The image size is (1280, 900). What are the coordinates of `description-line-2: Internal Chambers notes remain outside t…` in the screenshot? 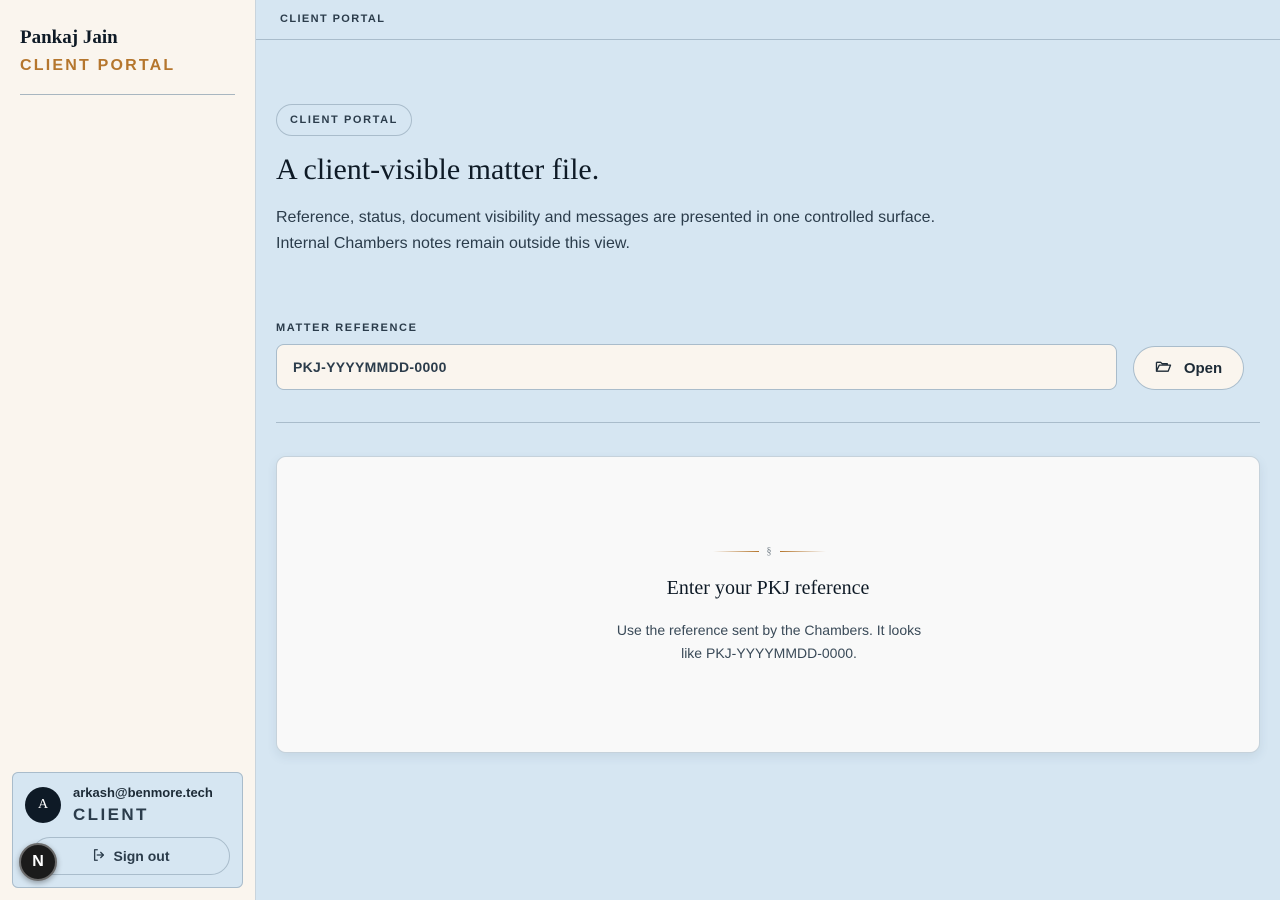 It's located at (453, 243).